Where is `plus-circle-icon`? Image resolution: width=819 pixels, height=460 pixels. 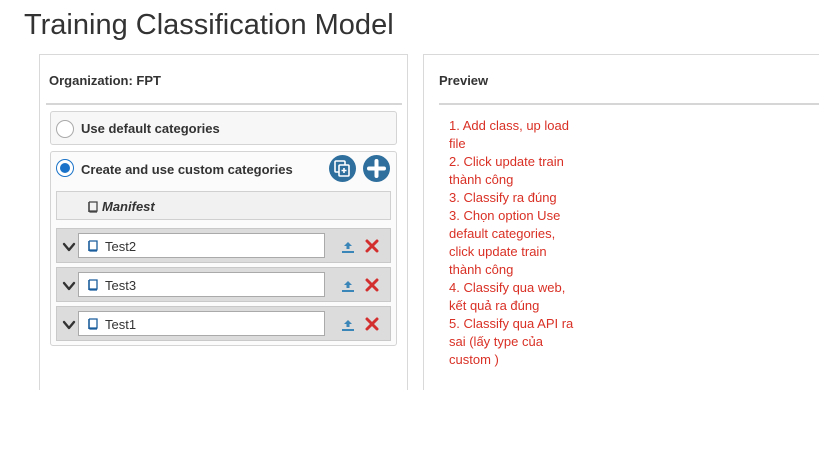 plus-circle-icon is located at coordinates (376, 168).